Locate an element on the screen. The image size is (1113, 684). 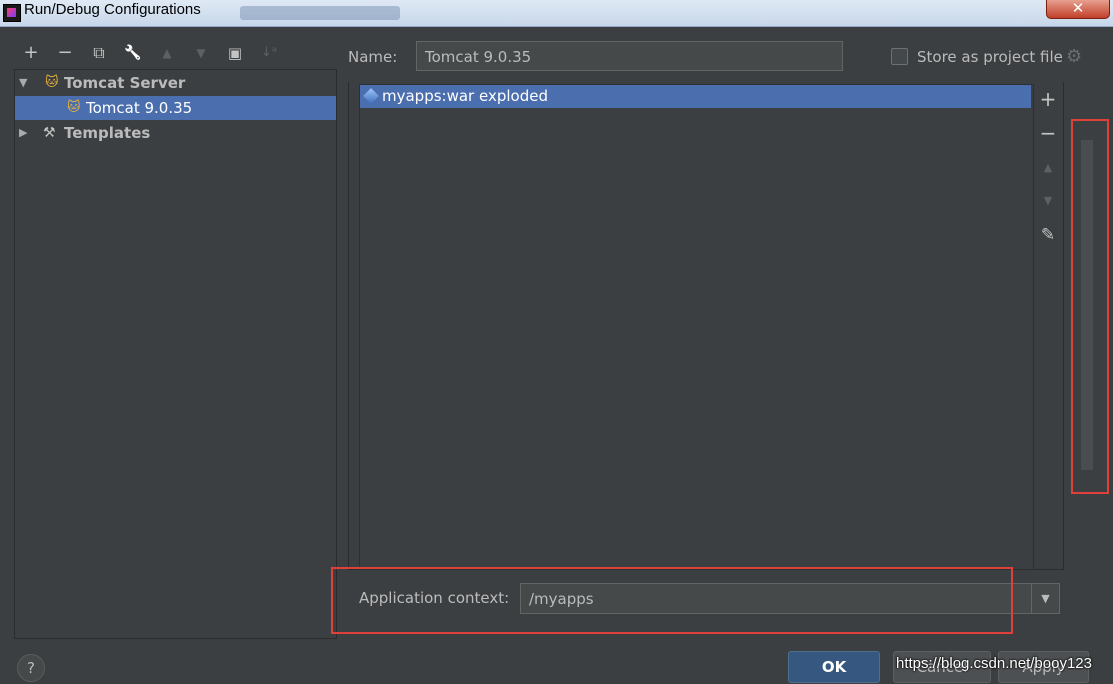
move-up-icon: ▲ is located at coordinates (167, 53).